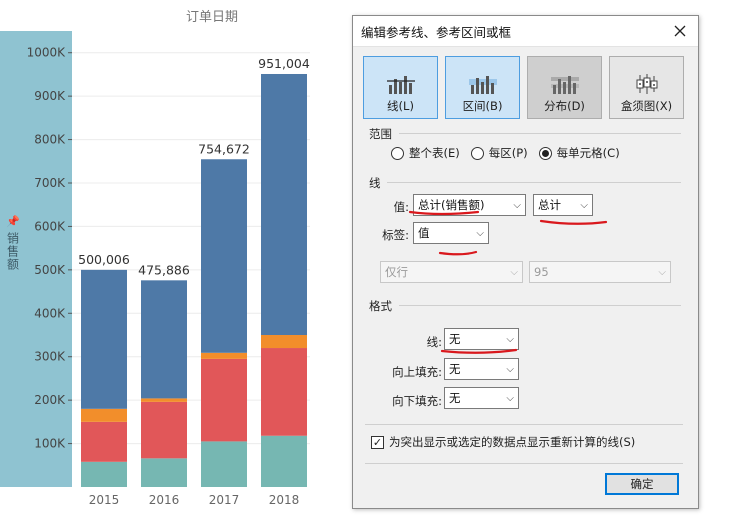 Image resolution: width=741 pixels, height=519 pixels. I want to click on format-line-select: 无 ⌵, so click(481, 339).